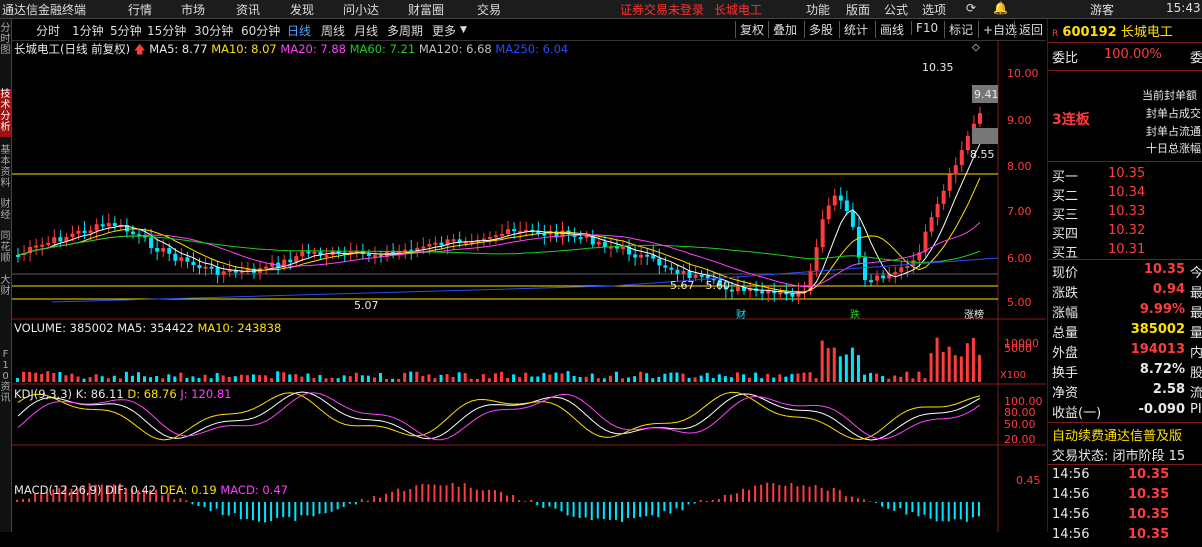  I want to click on tab-intraday: 分时图, so click(5, 42).